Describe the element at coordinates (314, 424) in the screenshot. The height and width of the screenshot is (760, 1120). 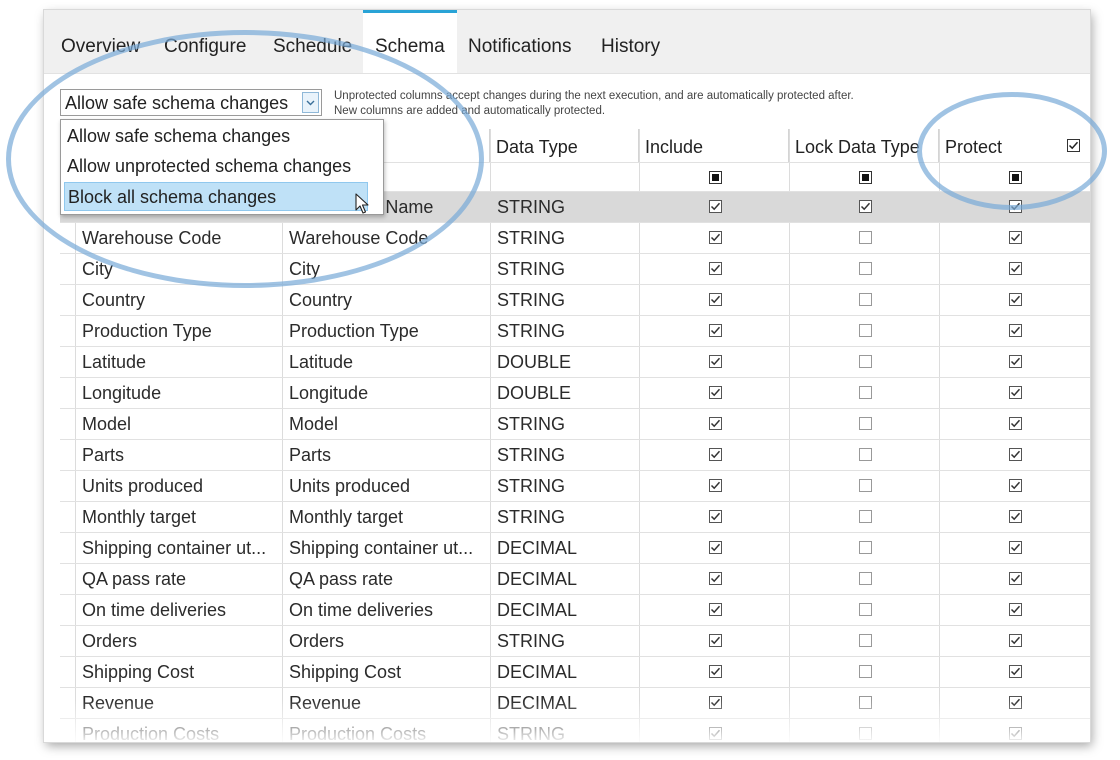
I see `output-column-name: Model` at that location.